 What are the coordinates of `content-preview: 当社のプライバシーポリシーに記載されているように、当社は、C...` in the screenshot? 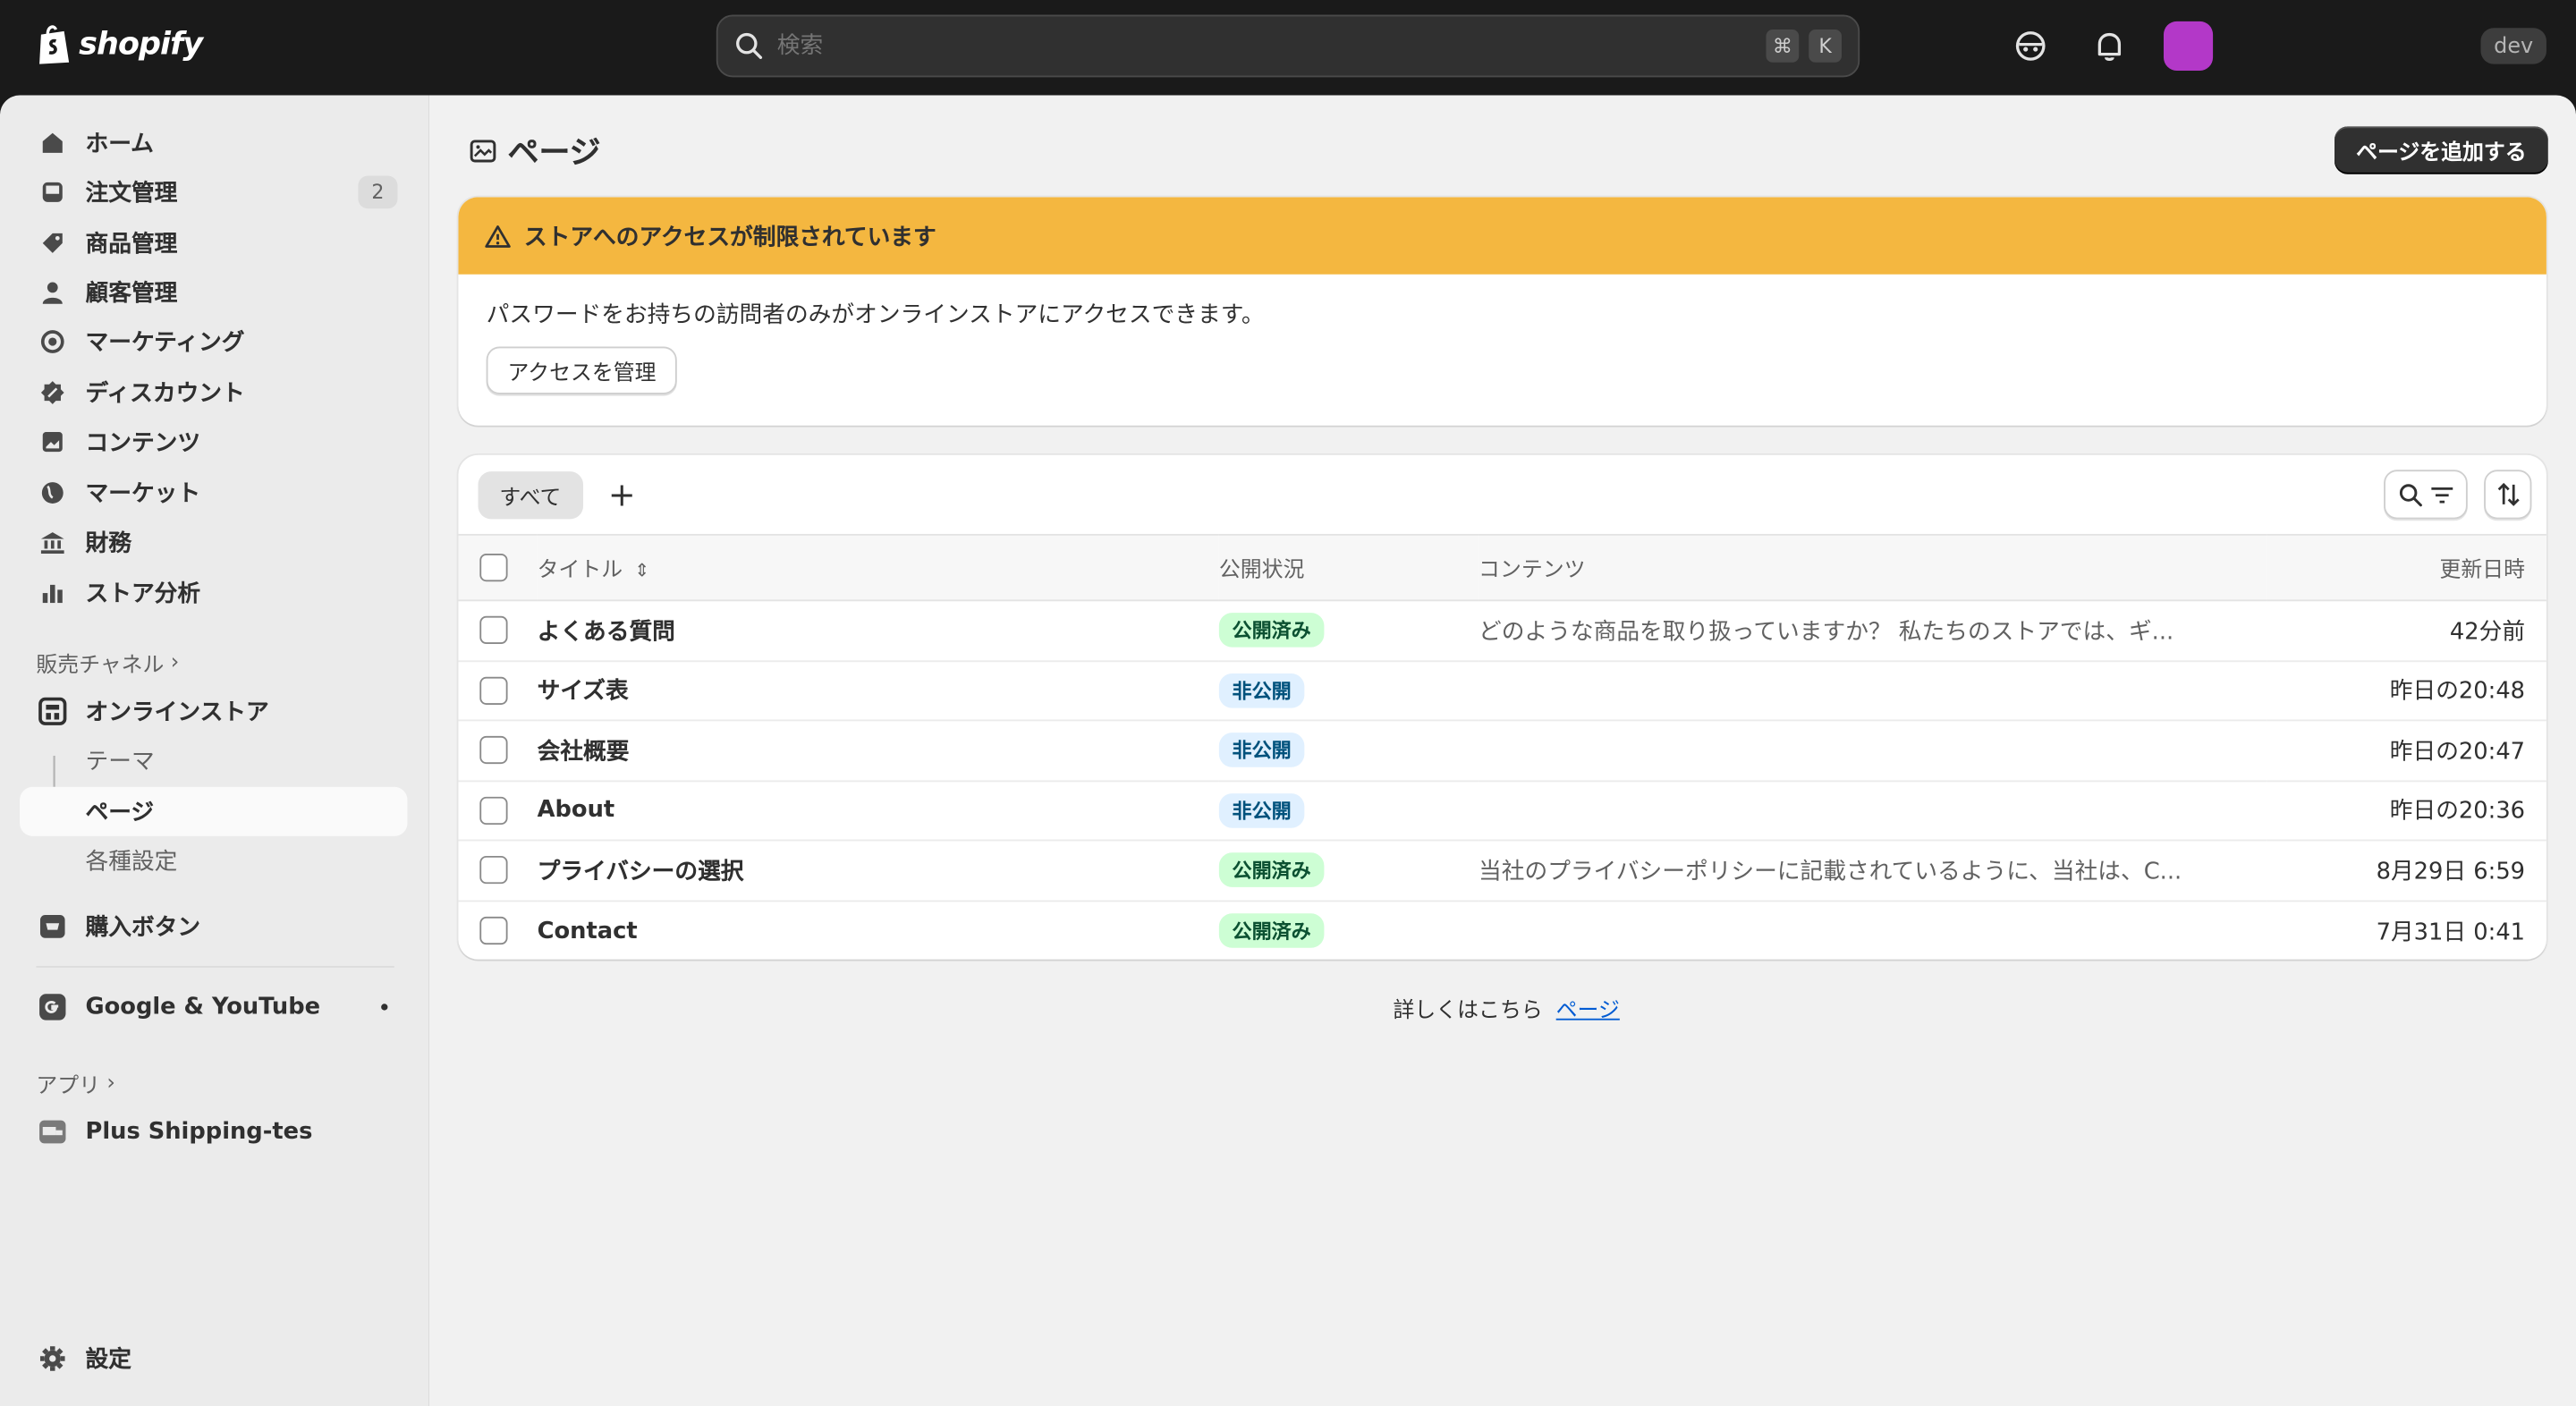 It's located at (1830, 872).